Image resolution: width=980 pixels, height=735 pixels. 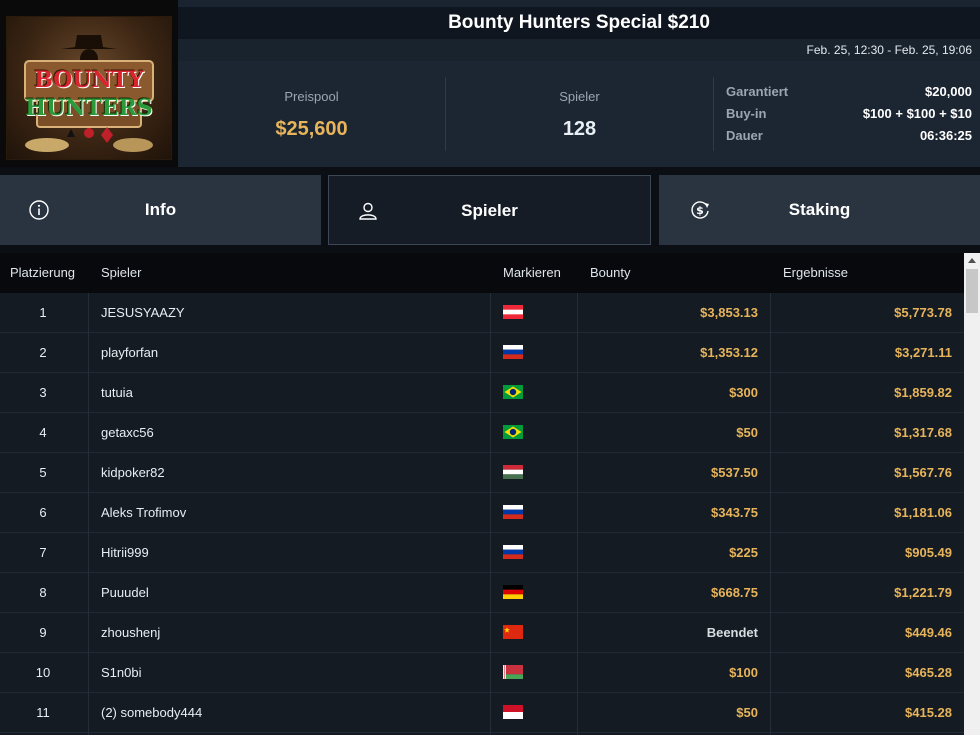 What do you see at coordinates (579, 19) in the screenshot?
I see `tournament-title: Bounty Hunters Special $210` at bounding box center [579, 19].